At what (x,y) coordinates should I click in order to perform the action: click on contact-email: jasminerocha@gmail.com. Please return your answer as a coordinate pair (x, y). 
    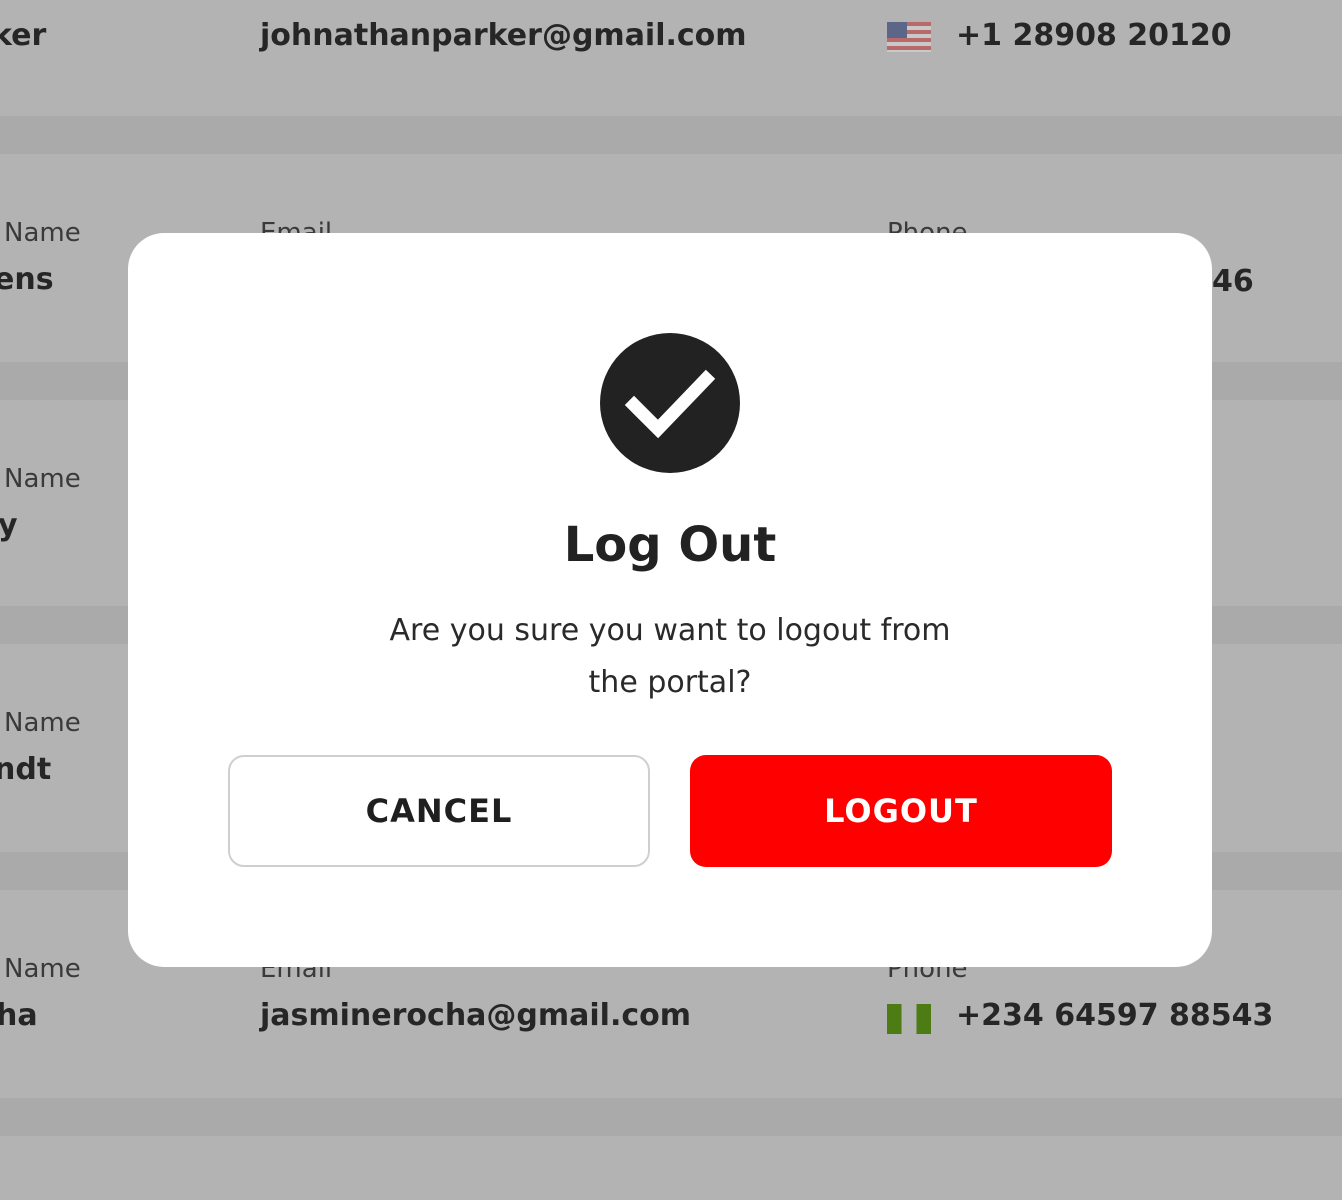
    Looking at the image, I should click on (476, 1015).